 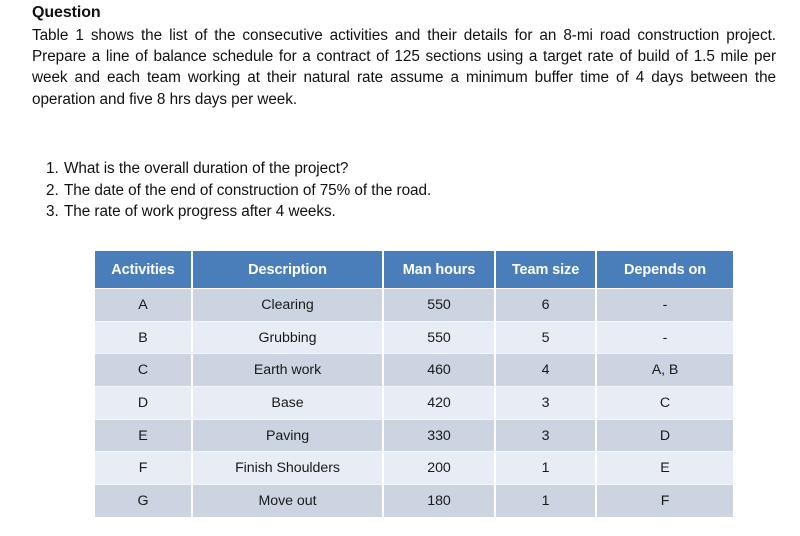 What do you see at coordinates (664, 500) in the screenshot?
I see `cell-depends-on: F` at bounding box center [664, 500].